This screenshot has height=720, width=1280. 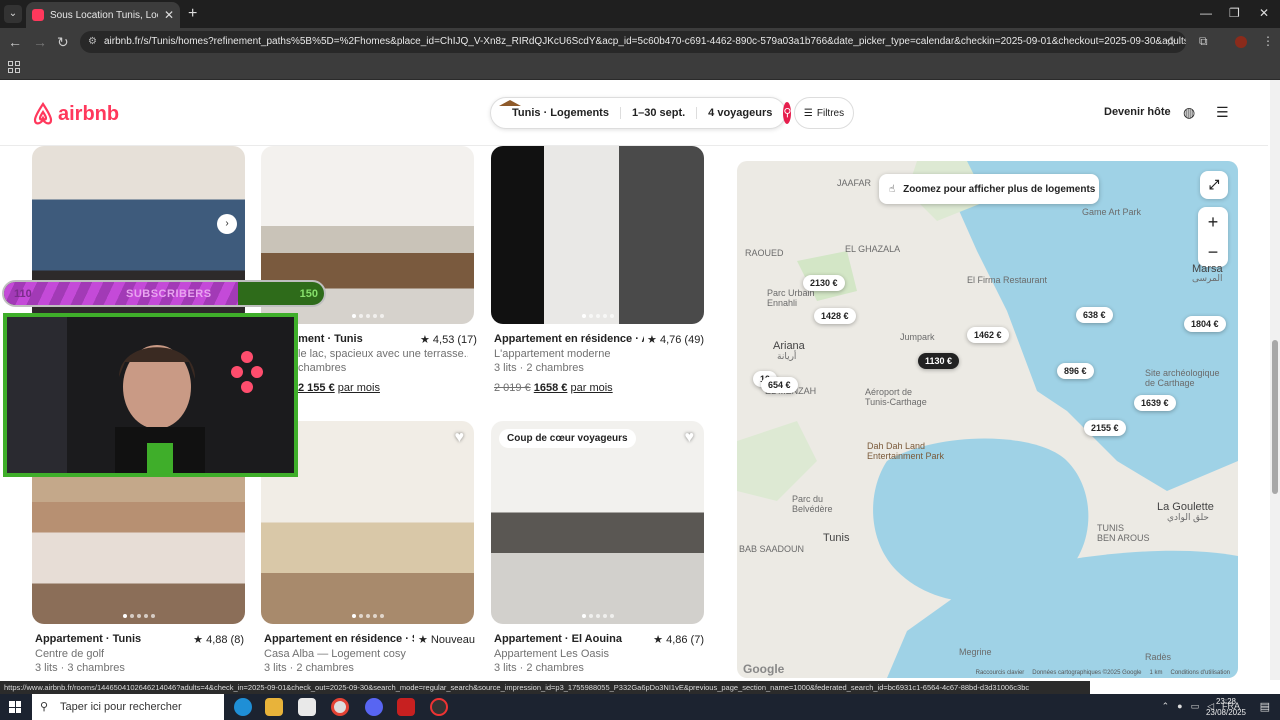 What do you see at coordinates (764, 253) in the screenshot?
I see `map-label: RAOUED` at bounding box center [764, 253].